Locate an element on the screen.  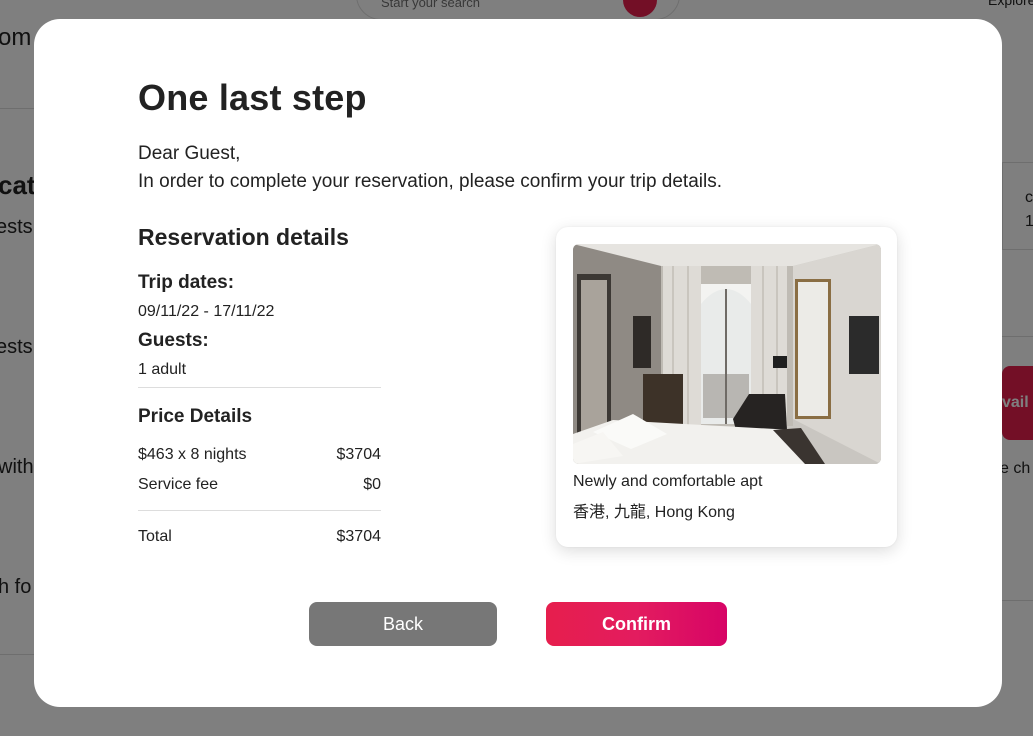
listing-location: 香港, 九龍, Hong Kong is located at coordinates (654, 512).